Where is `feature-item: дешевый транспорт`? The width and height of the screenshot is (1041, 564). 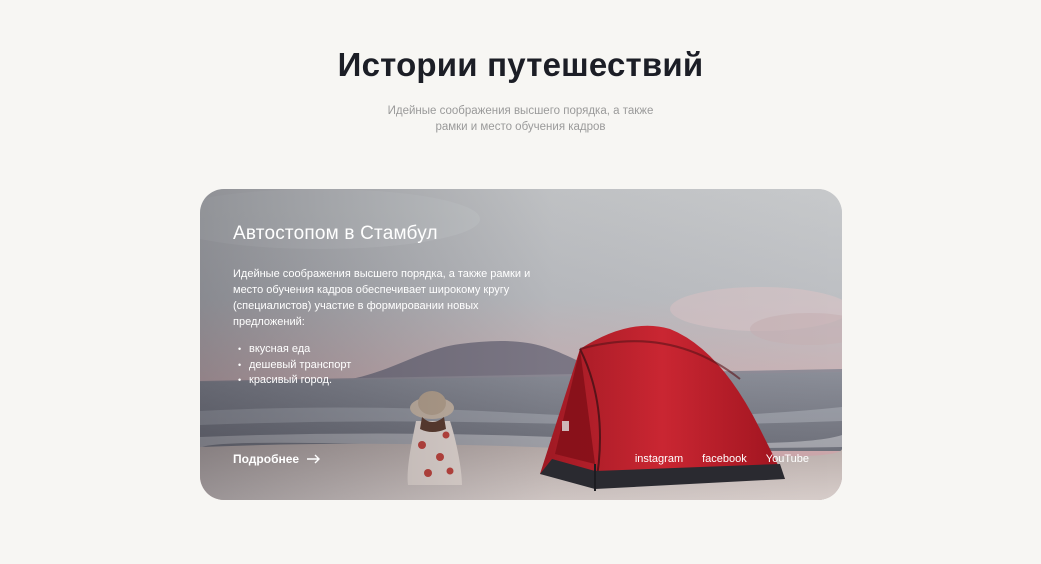 feature-item: дешевый транспорт is located at coordinates (292, 366).